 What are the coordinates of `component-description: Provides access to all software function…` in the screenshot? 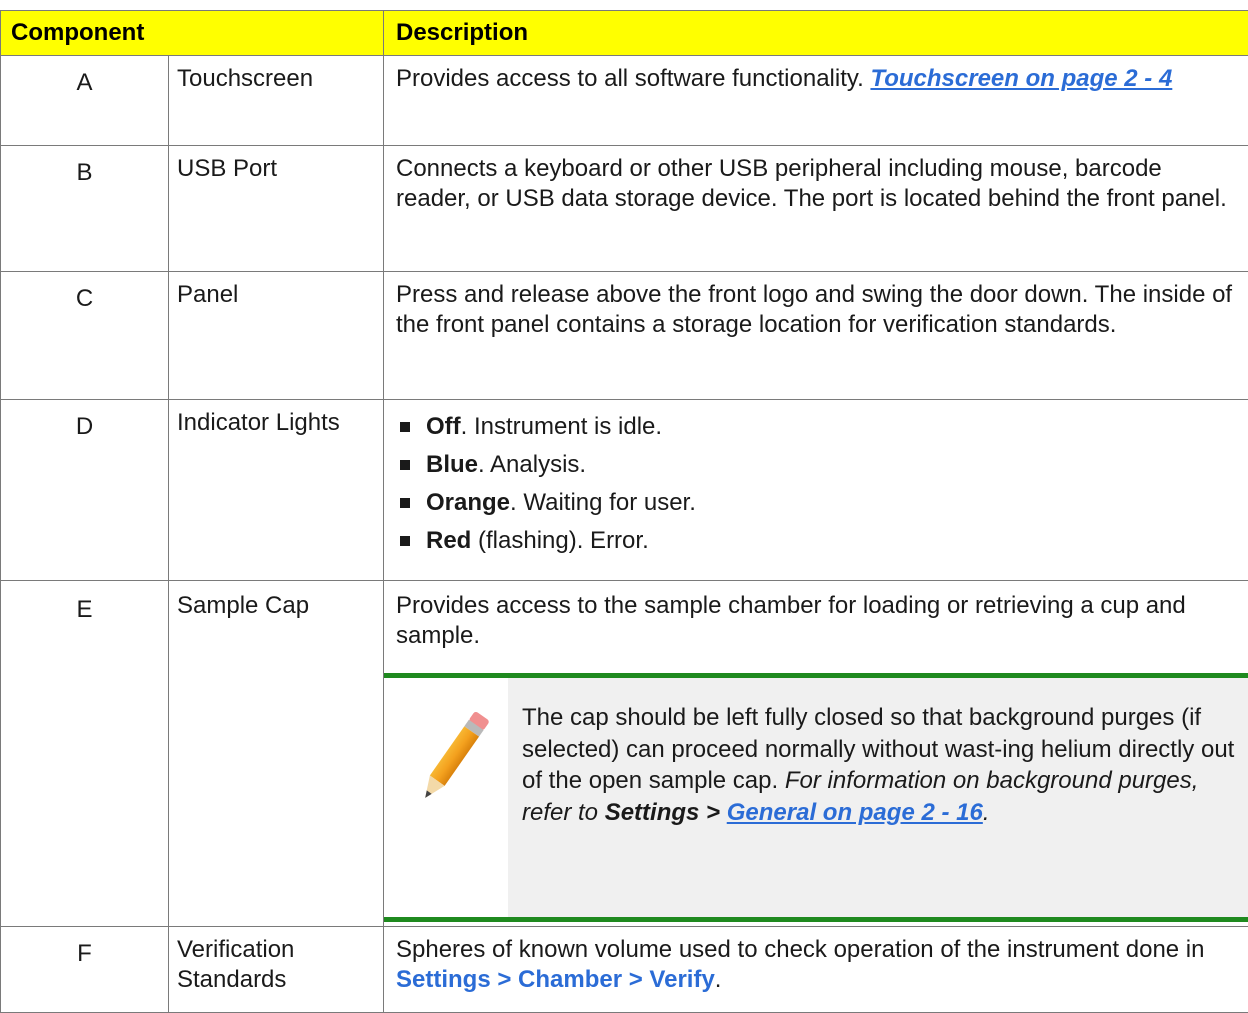 It's located at (816, 101).